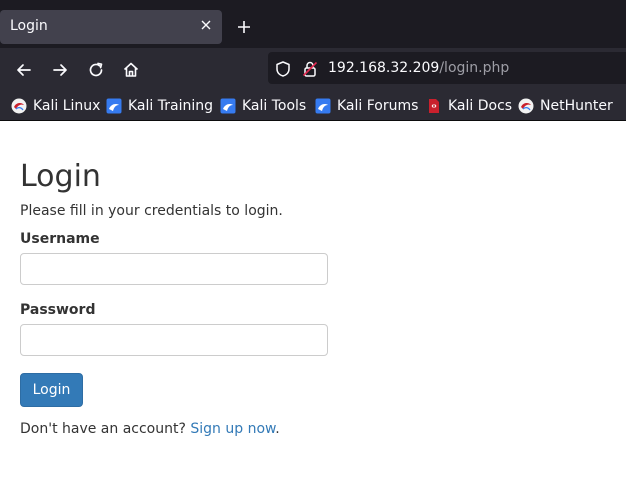 This screenshot has height=504, width=626. Describe the element at coordinates (323, 106) in the screenshot. I see `kali-forums-icon` at that location.